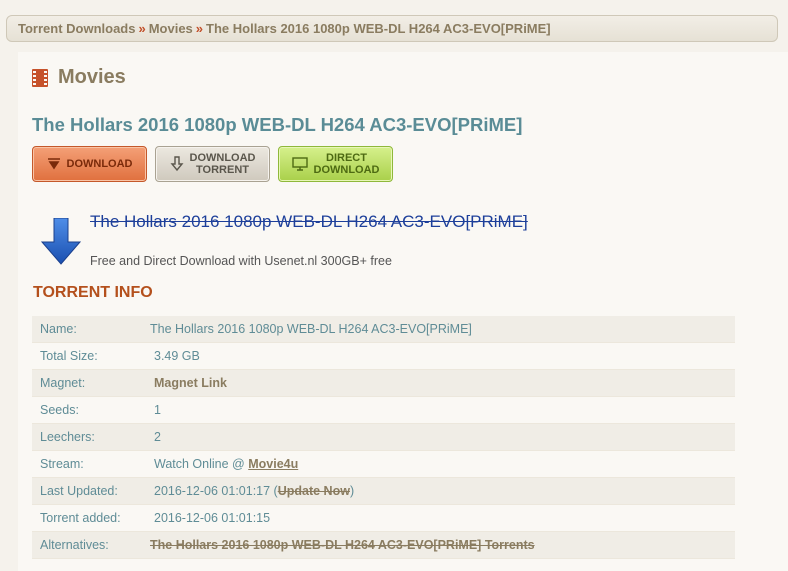  What do you see at coordinates (314, 491) in the screenshot?
I see `update-now-link: Update Now` at bounding box center [314, 491].